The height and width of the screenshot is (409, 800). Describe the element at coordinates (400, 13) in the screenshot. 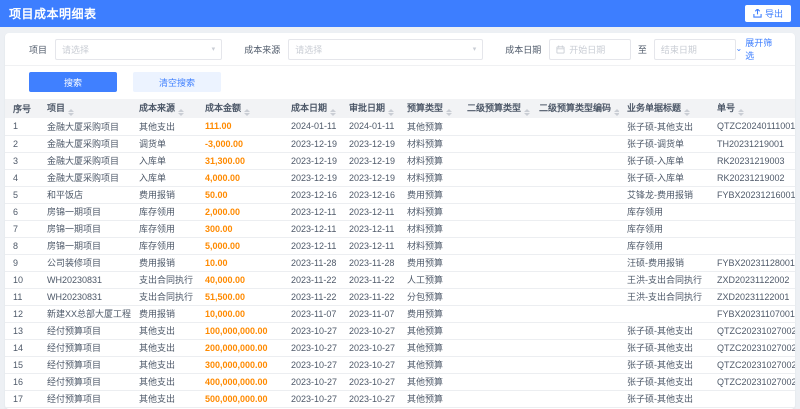

I see `page-header: 项目成本明细表 导出` at that location.